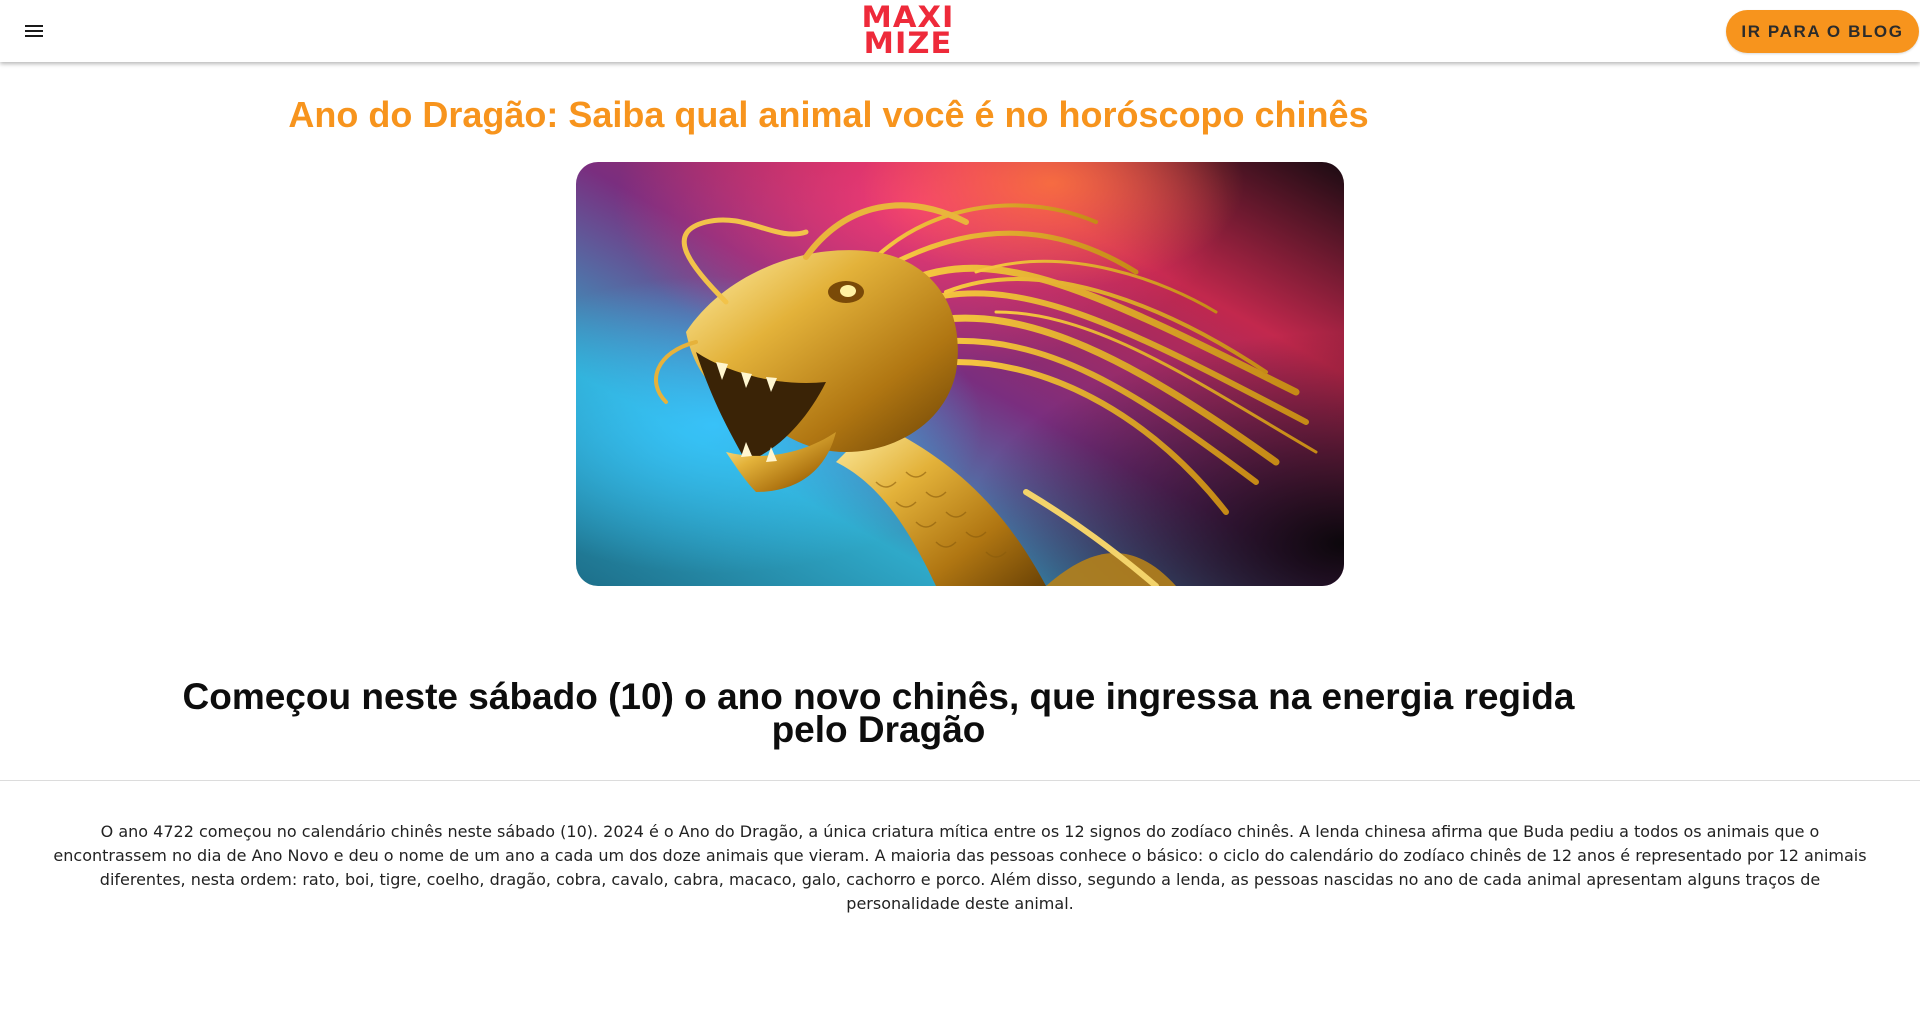  I want to click on go-to-blog-button: IR PARA O BLOG, so click(1822, 31).